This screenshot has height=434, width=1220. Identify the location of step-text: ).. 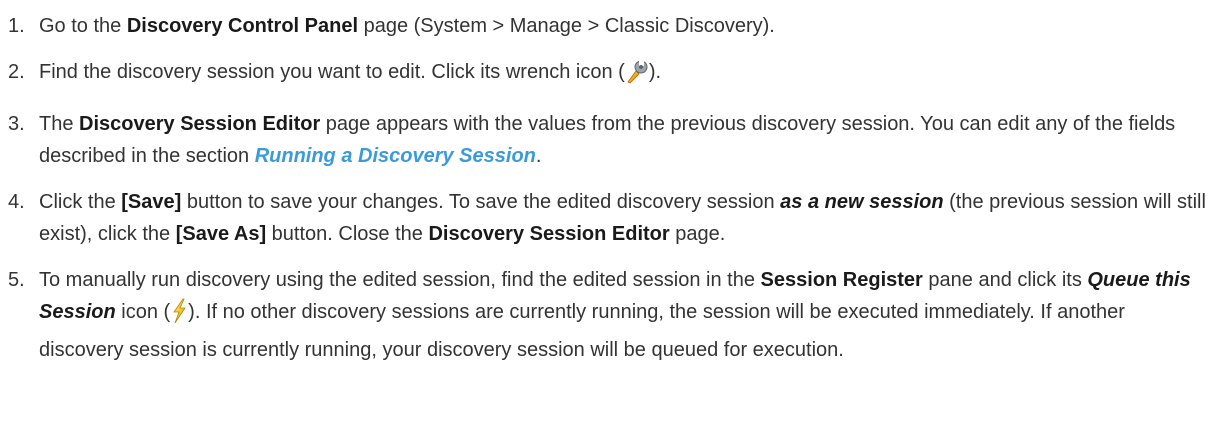
(655, 72).